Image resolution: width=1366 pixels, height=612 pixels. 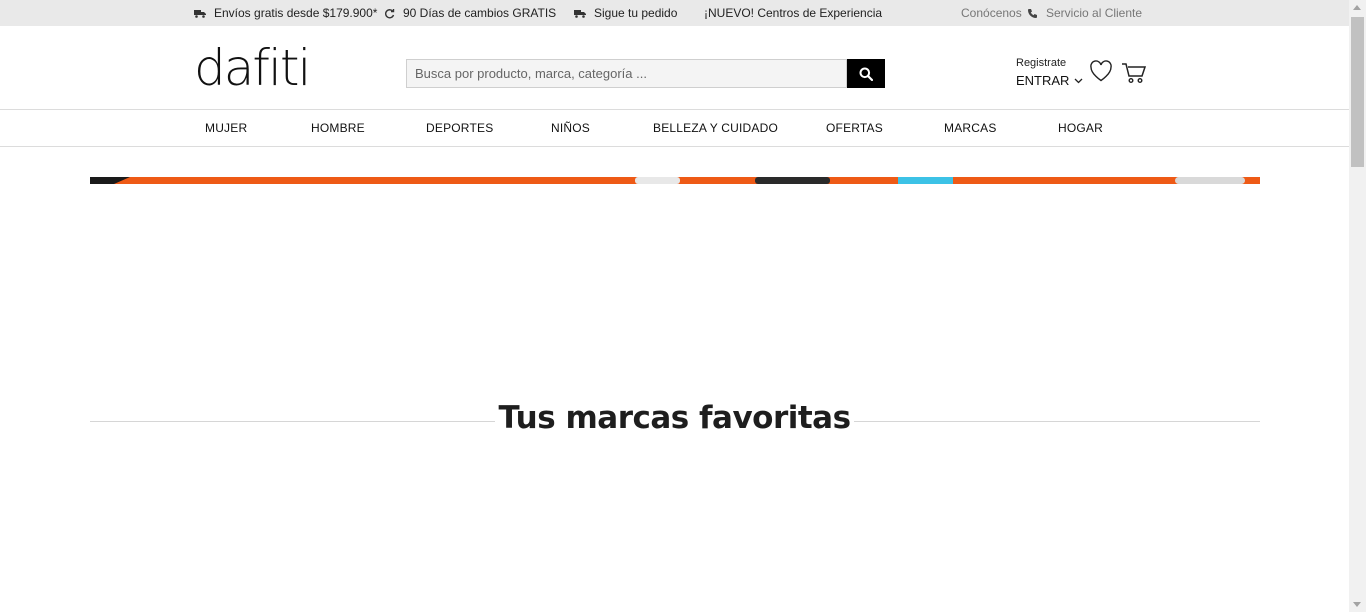 What do you see at coordinates (675, 180) in the screenshot?
I see `promo-banner` at bounding box center [675, 180].